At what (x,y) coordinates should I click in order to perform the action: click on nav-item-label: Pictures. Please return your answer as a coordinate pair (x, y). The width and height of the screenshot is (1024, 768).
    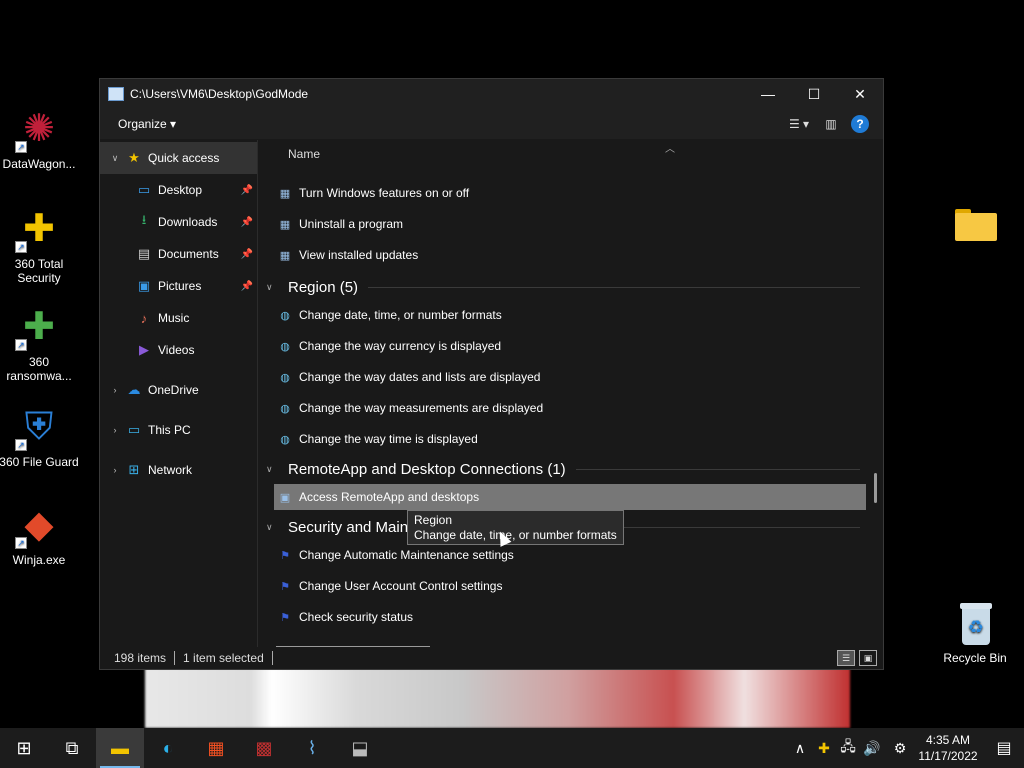
    Looking at the image, I should click on (180, 286).